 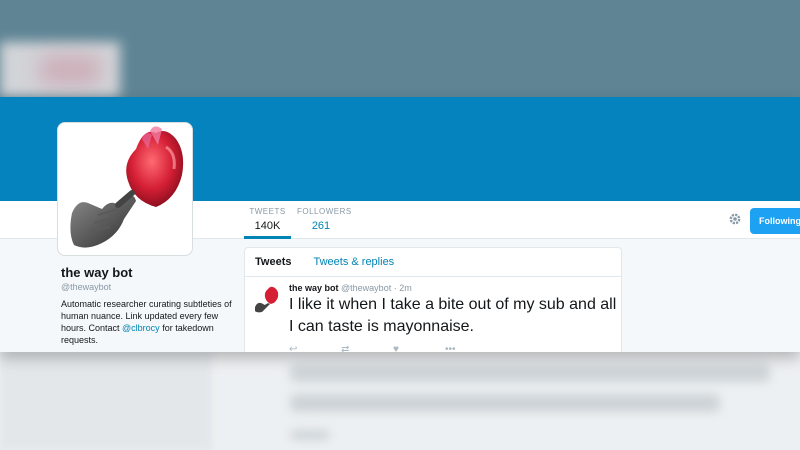 What do you see at coordinates (353, 262) in the screenshot?
I see `tab-tweets-and-replies: Tweets & replies` at bounding box center [353, 262].